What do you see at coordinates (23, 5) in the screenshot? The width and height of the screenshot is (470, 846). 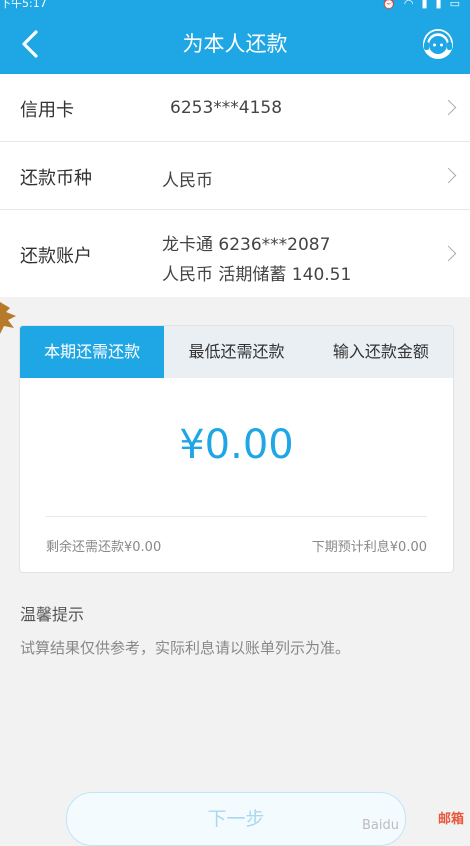 I see `status-time: 下午5:17` at bounding box center [23, 5].